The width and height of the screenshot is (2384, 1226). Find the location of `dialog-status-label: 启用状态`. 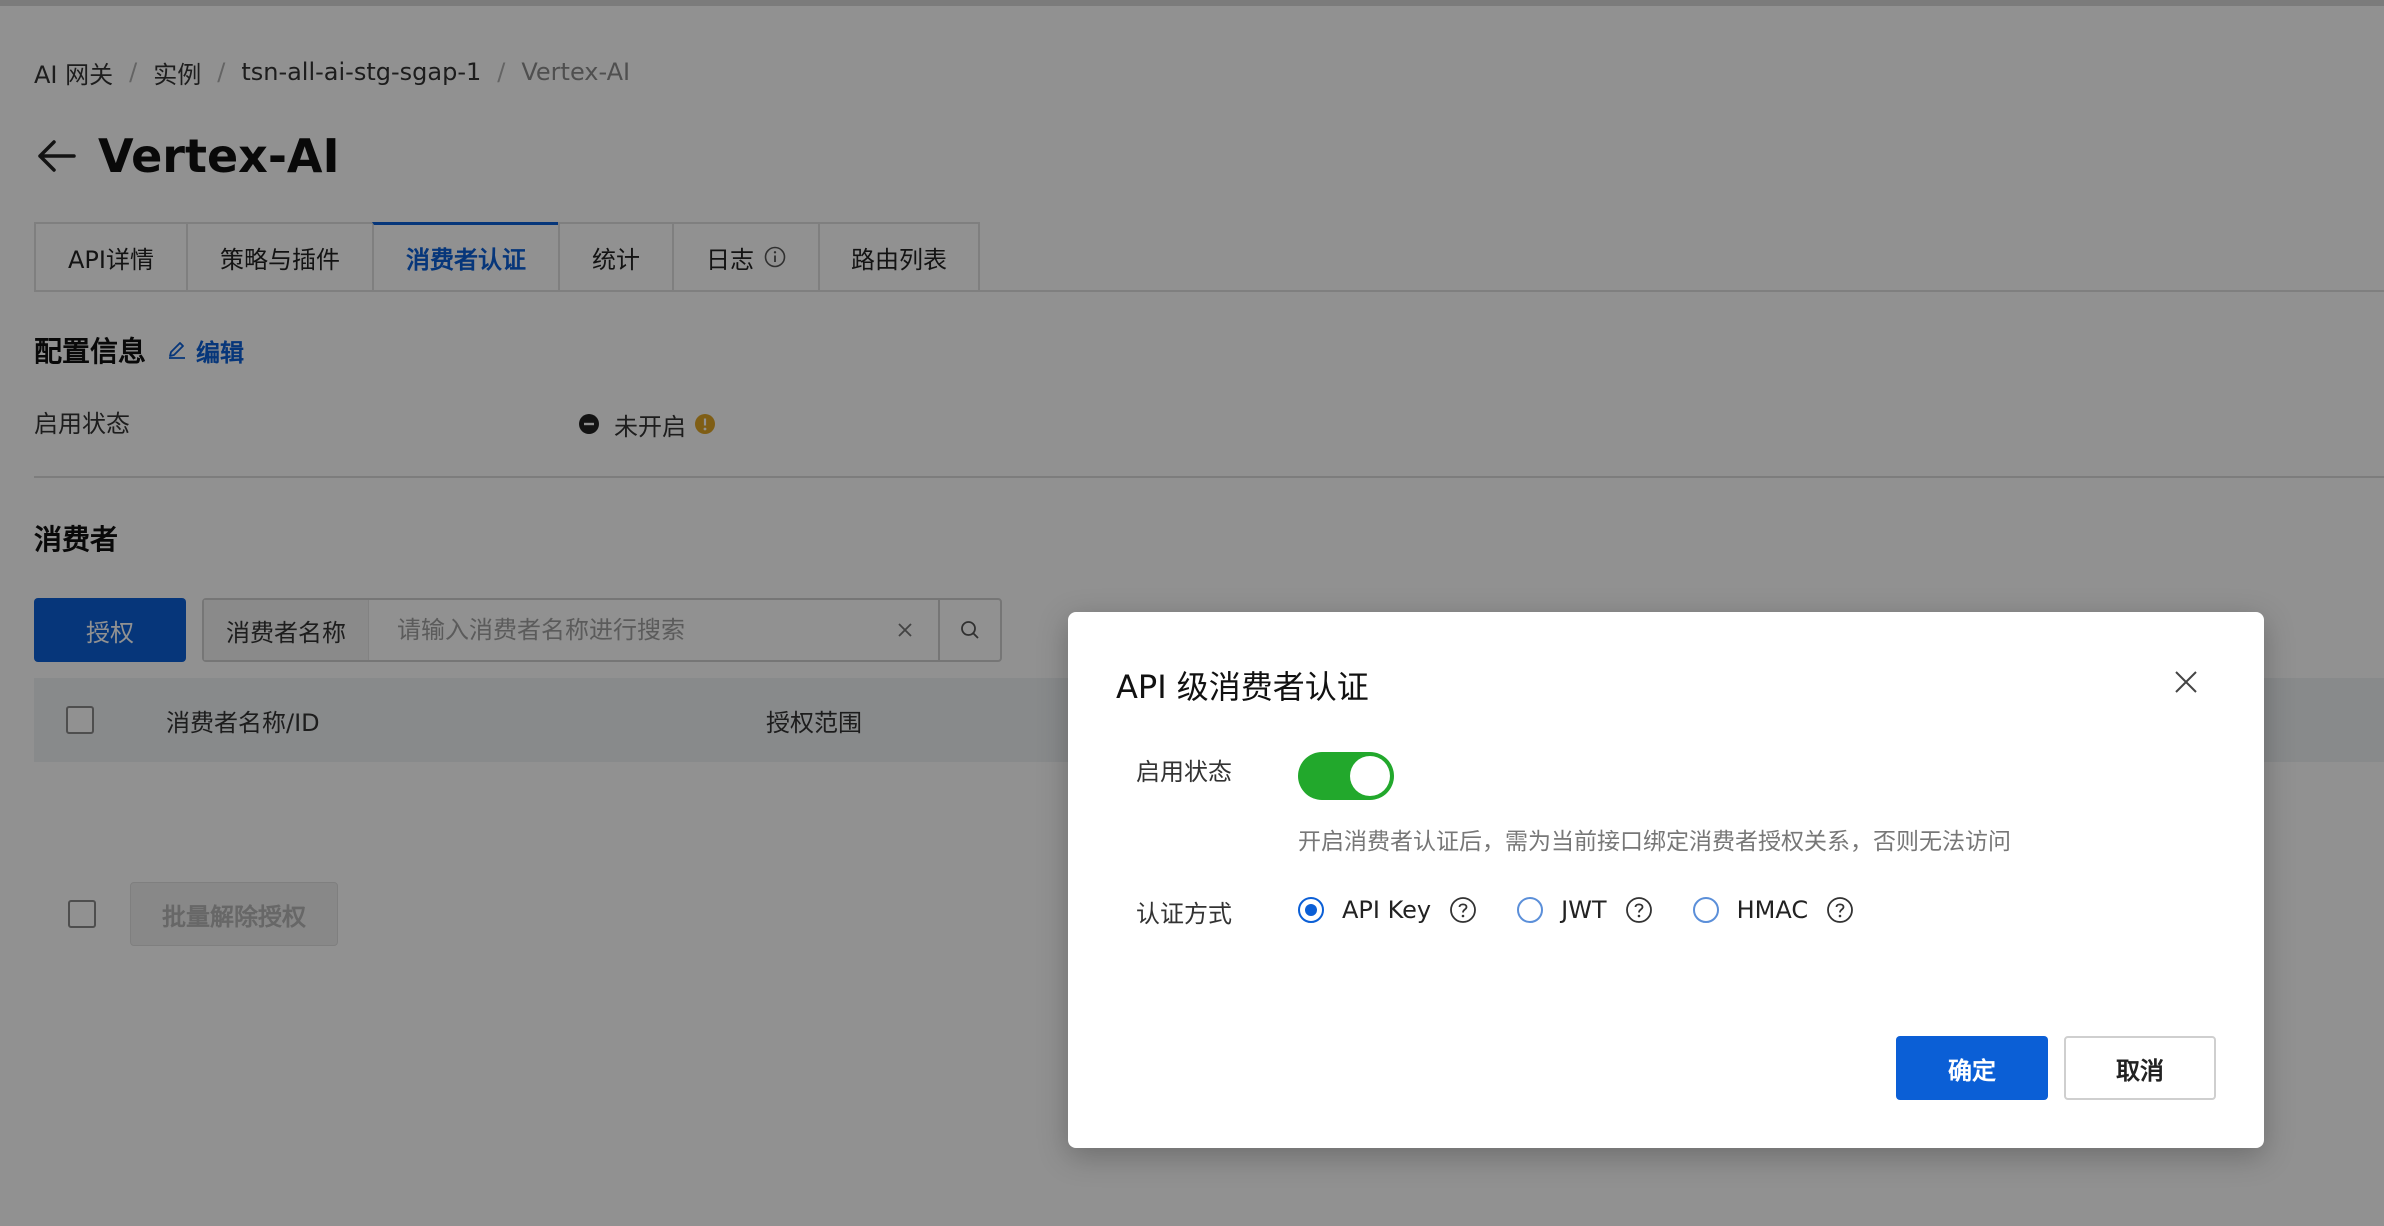

dialog-status-label: 启用状态 is located at coordinates (1184, 772).